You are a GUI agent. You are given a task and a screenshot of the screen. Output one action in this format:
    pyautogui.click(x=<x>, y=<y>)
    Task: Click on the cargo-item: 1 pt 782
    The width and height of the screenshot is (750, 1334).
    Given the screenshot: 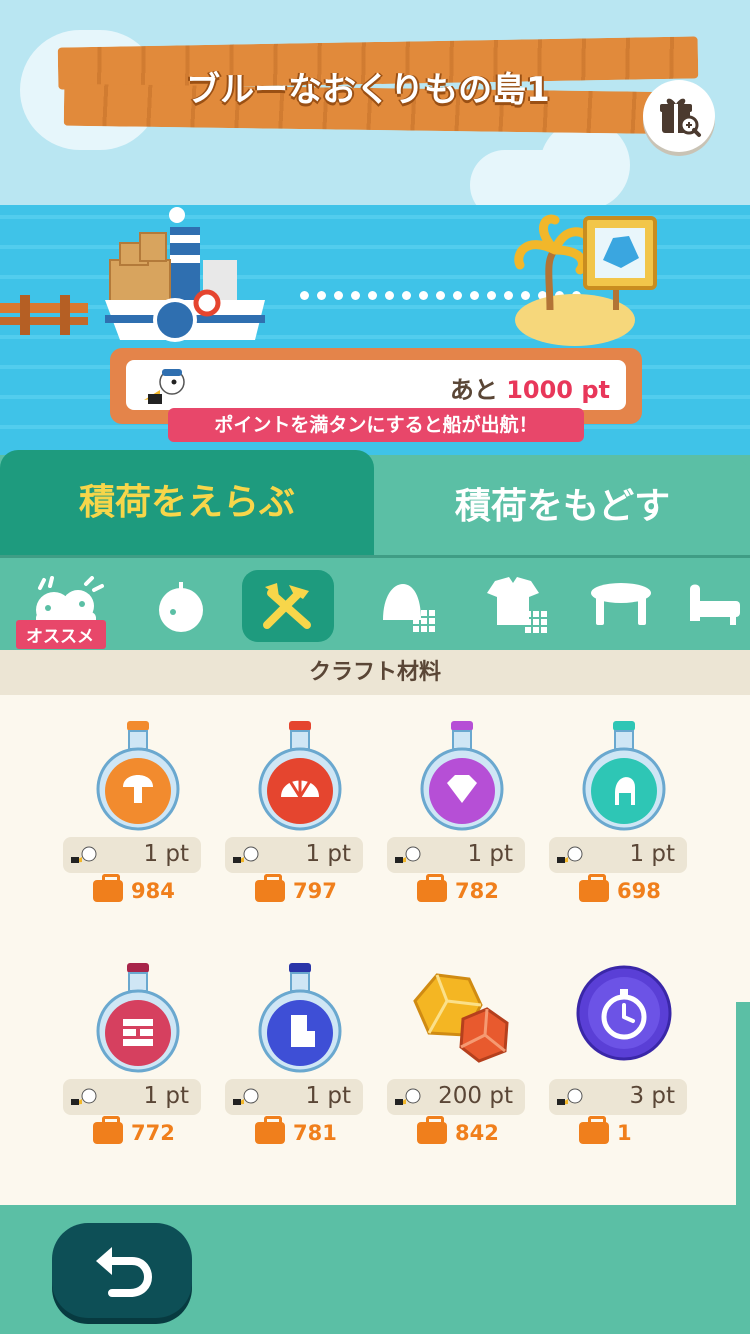 What is the action you would take?
    pyautogui.click(x=462, y=812)
    